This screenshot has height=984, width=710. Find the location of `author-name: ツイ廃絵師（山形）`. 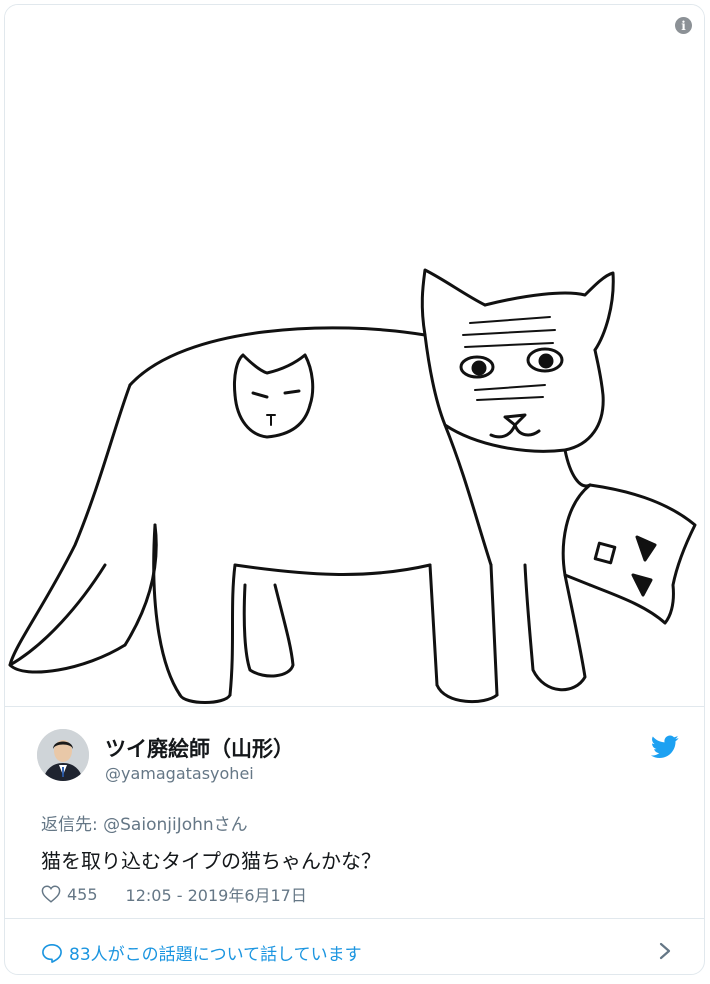

author-name: ツイ廃絵師（山形） is located at coordinates (199, 748).